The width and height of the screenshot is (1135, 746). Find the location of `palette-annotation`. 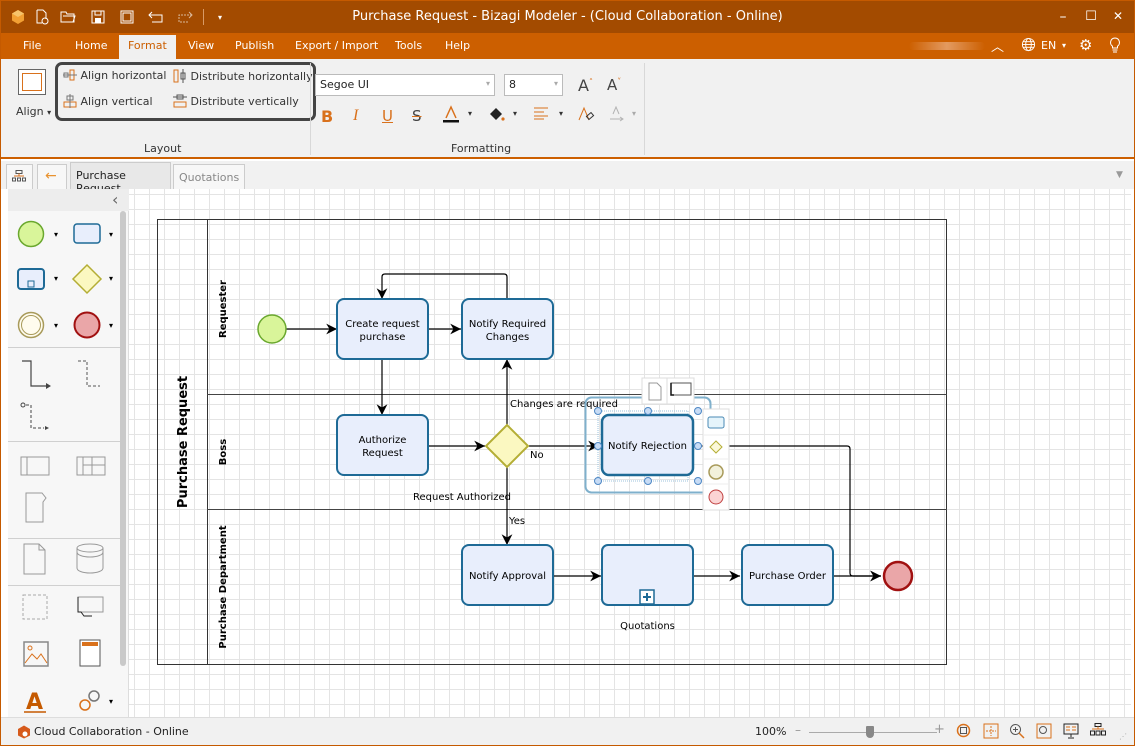

palette-annotation is located at coordinates (90, 606).